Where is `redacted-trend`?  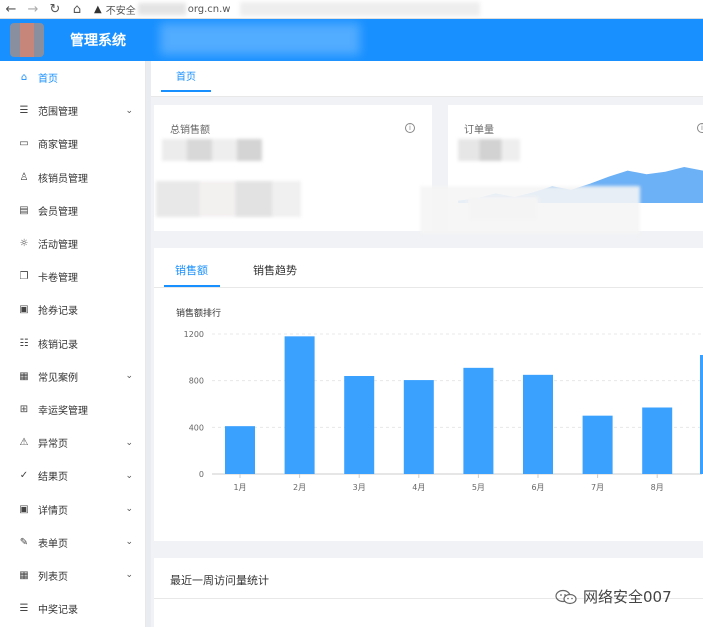 redacted-trend is located at coordinates (228, 199).